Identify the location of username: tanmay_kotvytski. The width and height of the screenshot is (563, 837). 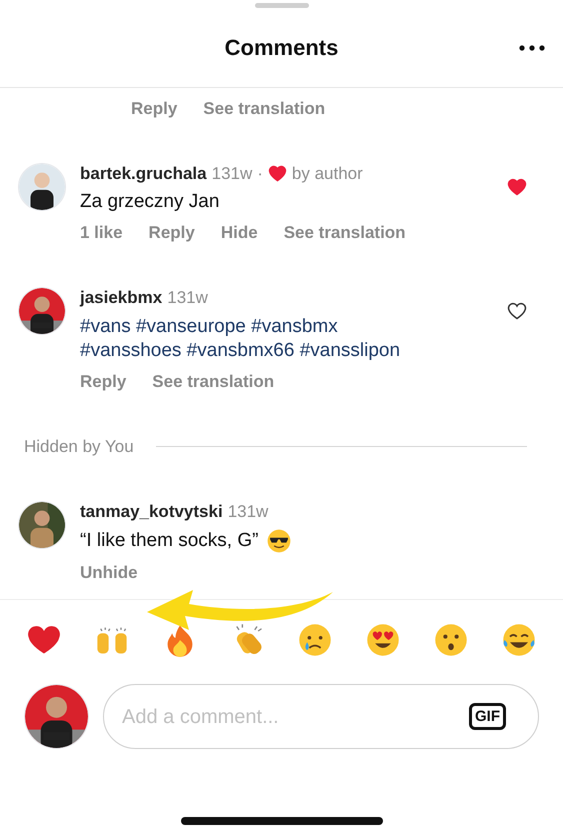
(151, 511).